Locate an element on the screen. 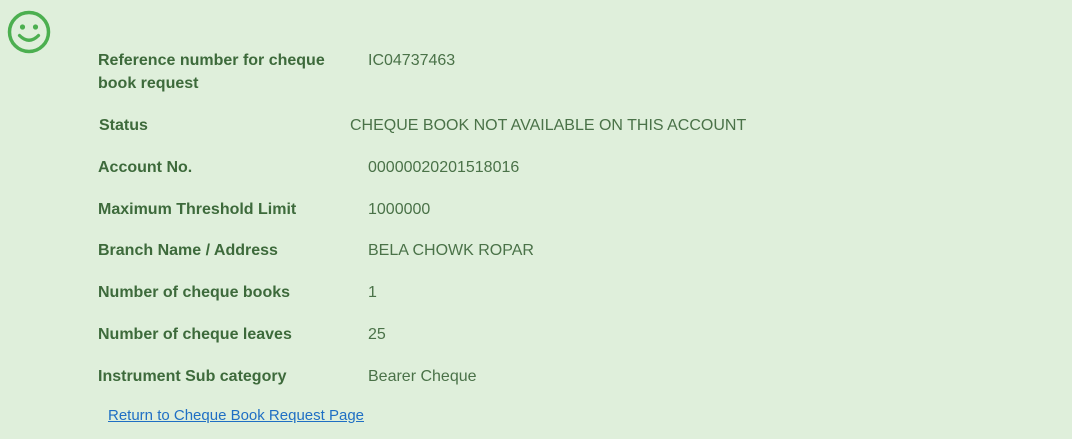 Image resolution: width=1072 pixels, height=439 pixels. cheque-books-label: Number of cheque books is located at coordinates (194, 292).